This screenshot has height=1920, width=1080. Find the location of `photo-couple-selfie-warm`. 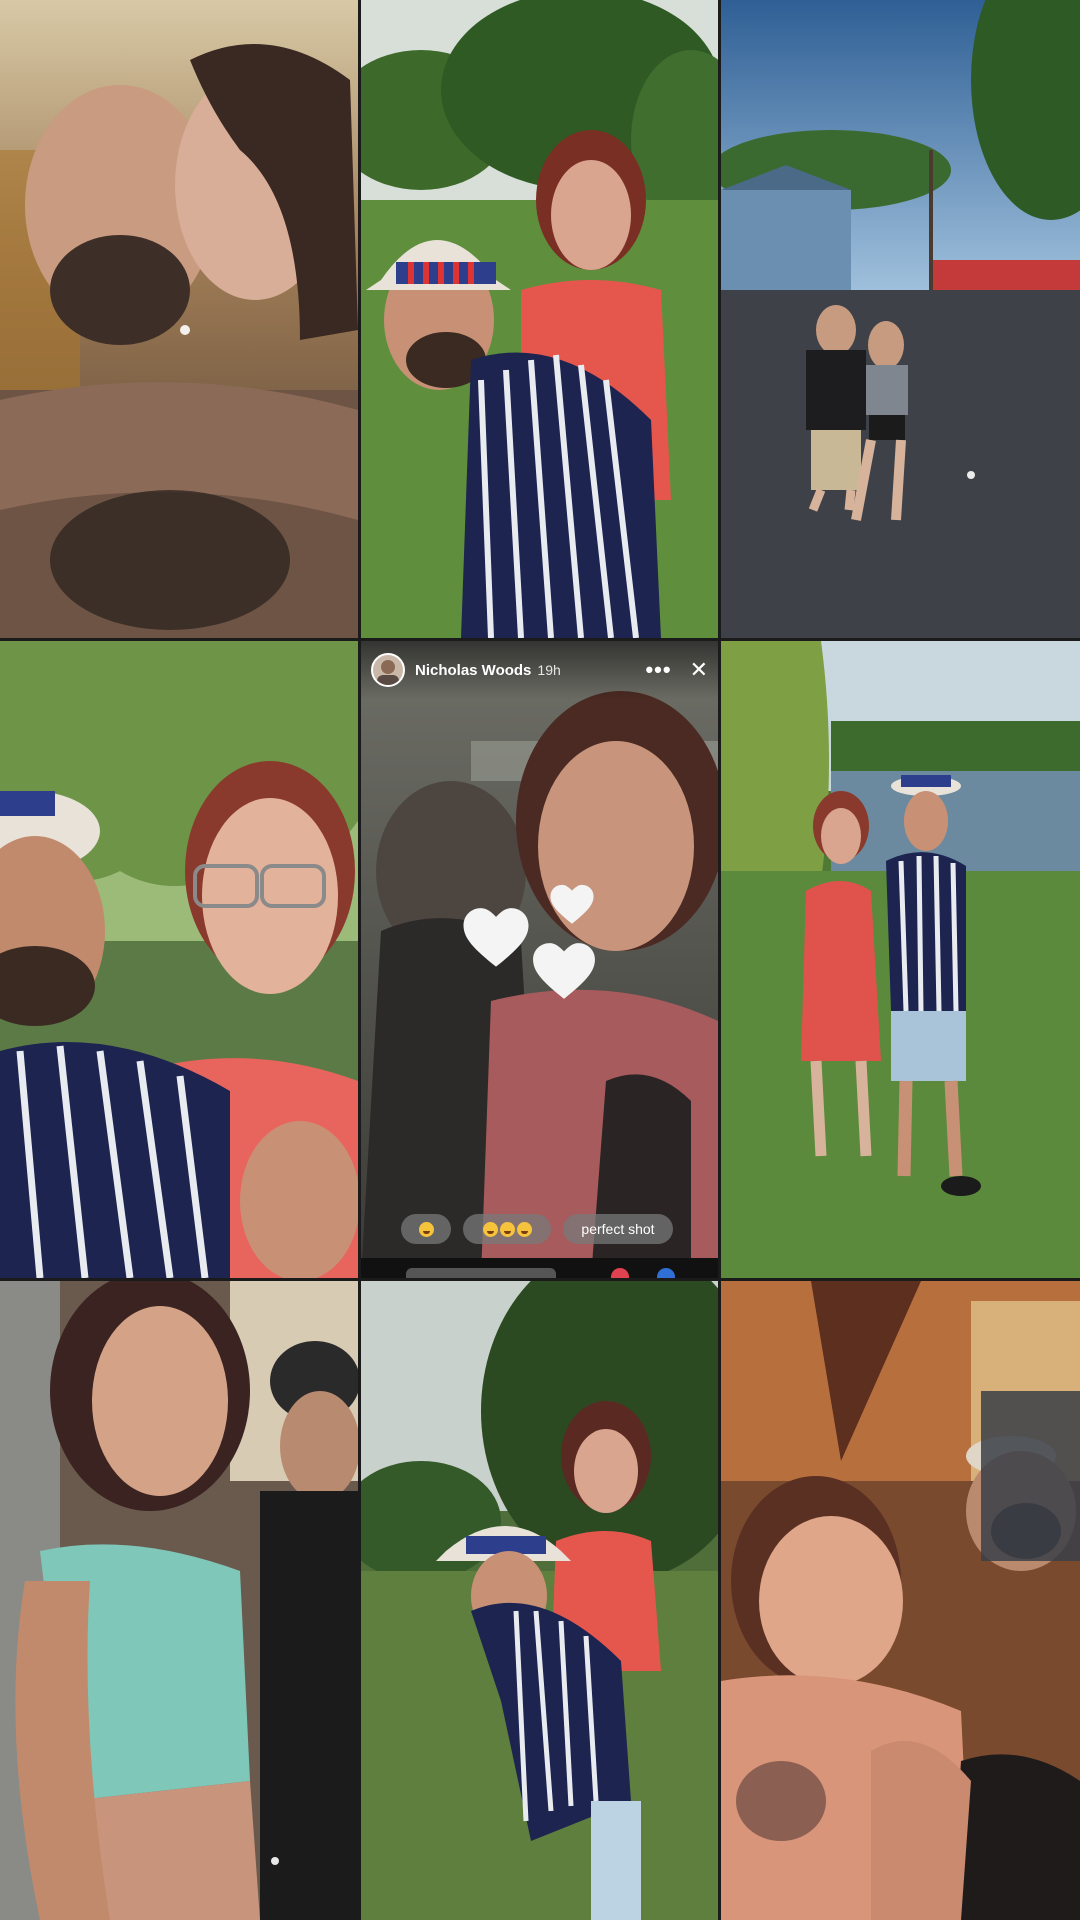

photo-couple-selfie-warm is located at coordinates (179, 319).